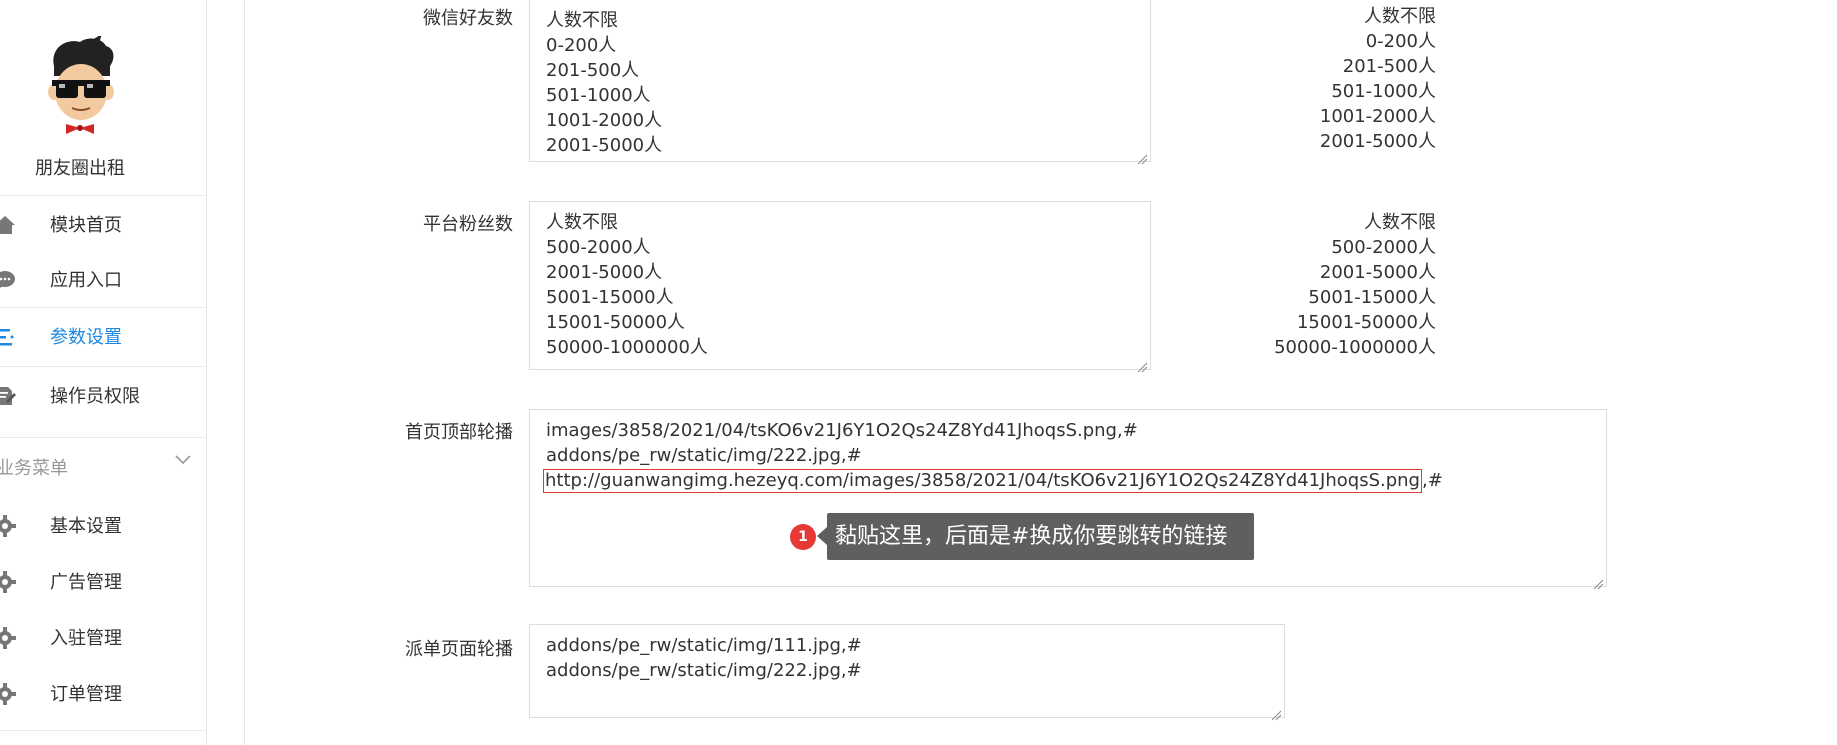 This screenshot has height=745, width=1837. I want to click on nav-item-operator-permissions: 操作员权限, so click(103, 394).